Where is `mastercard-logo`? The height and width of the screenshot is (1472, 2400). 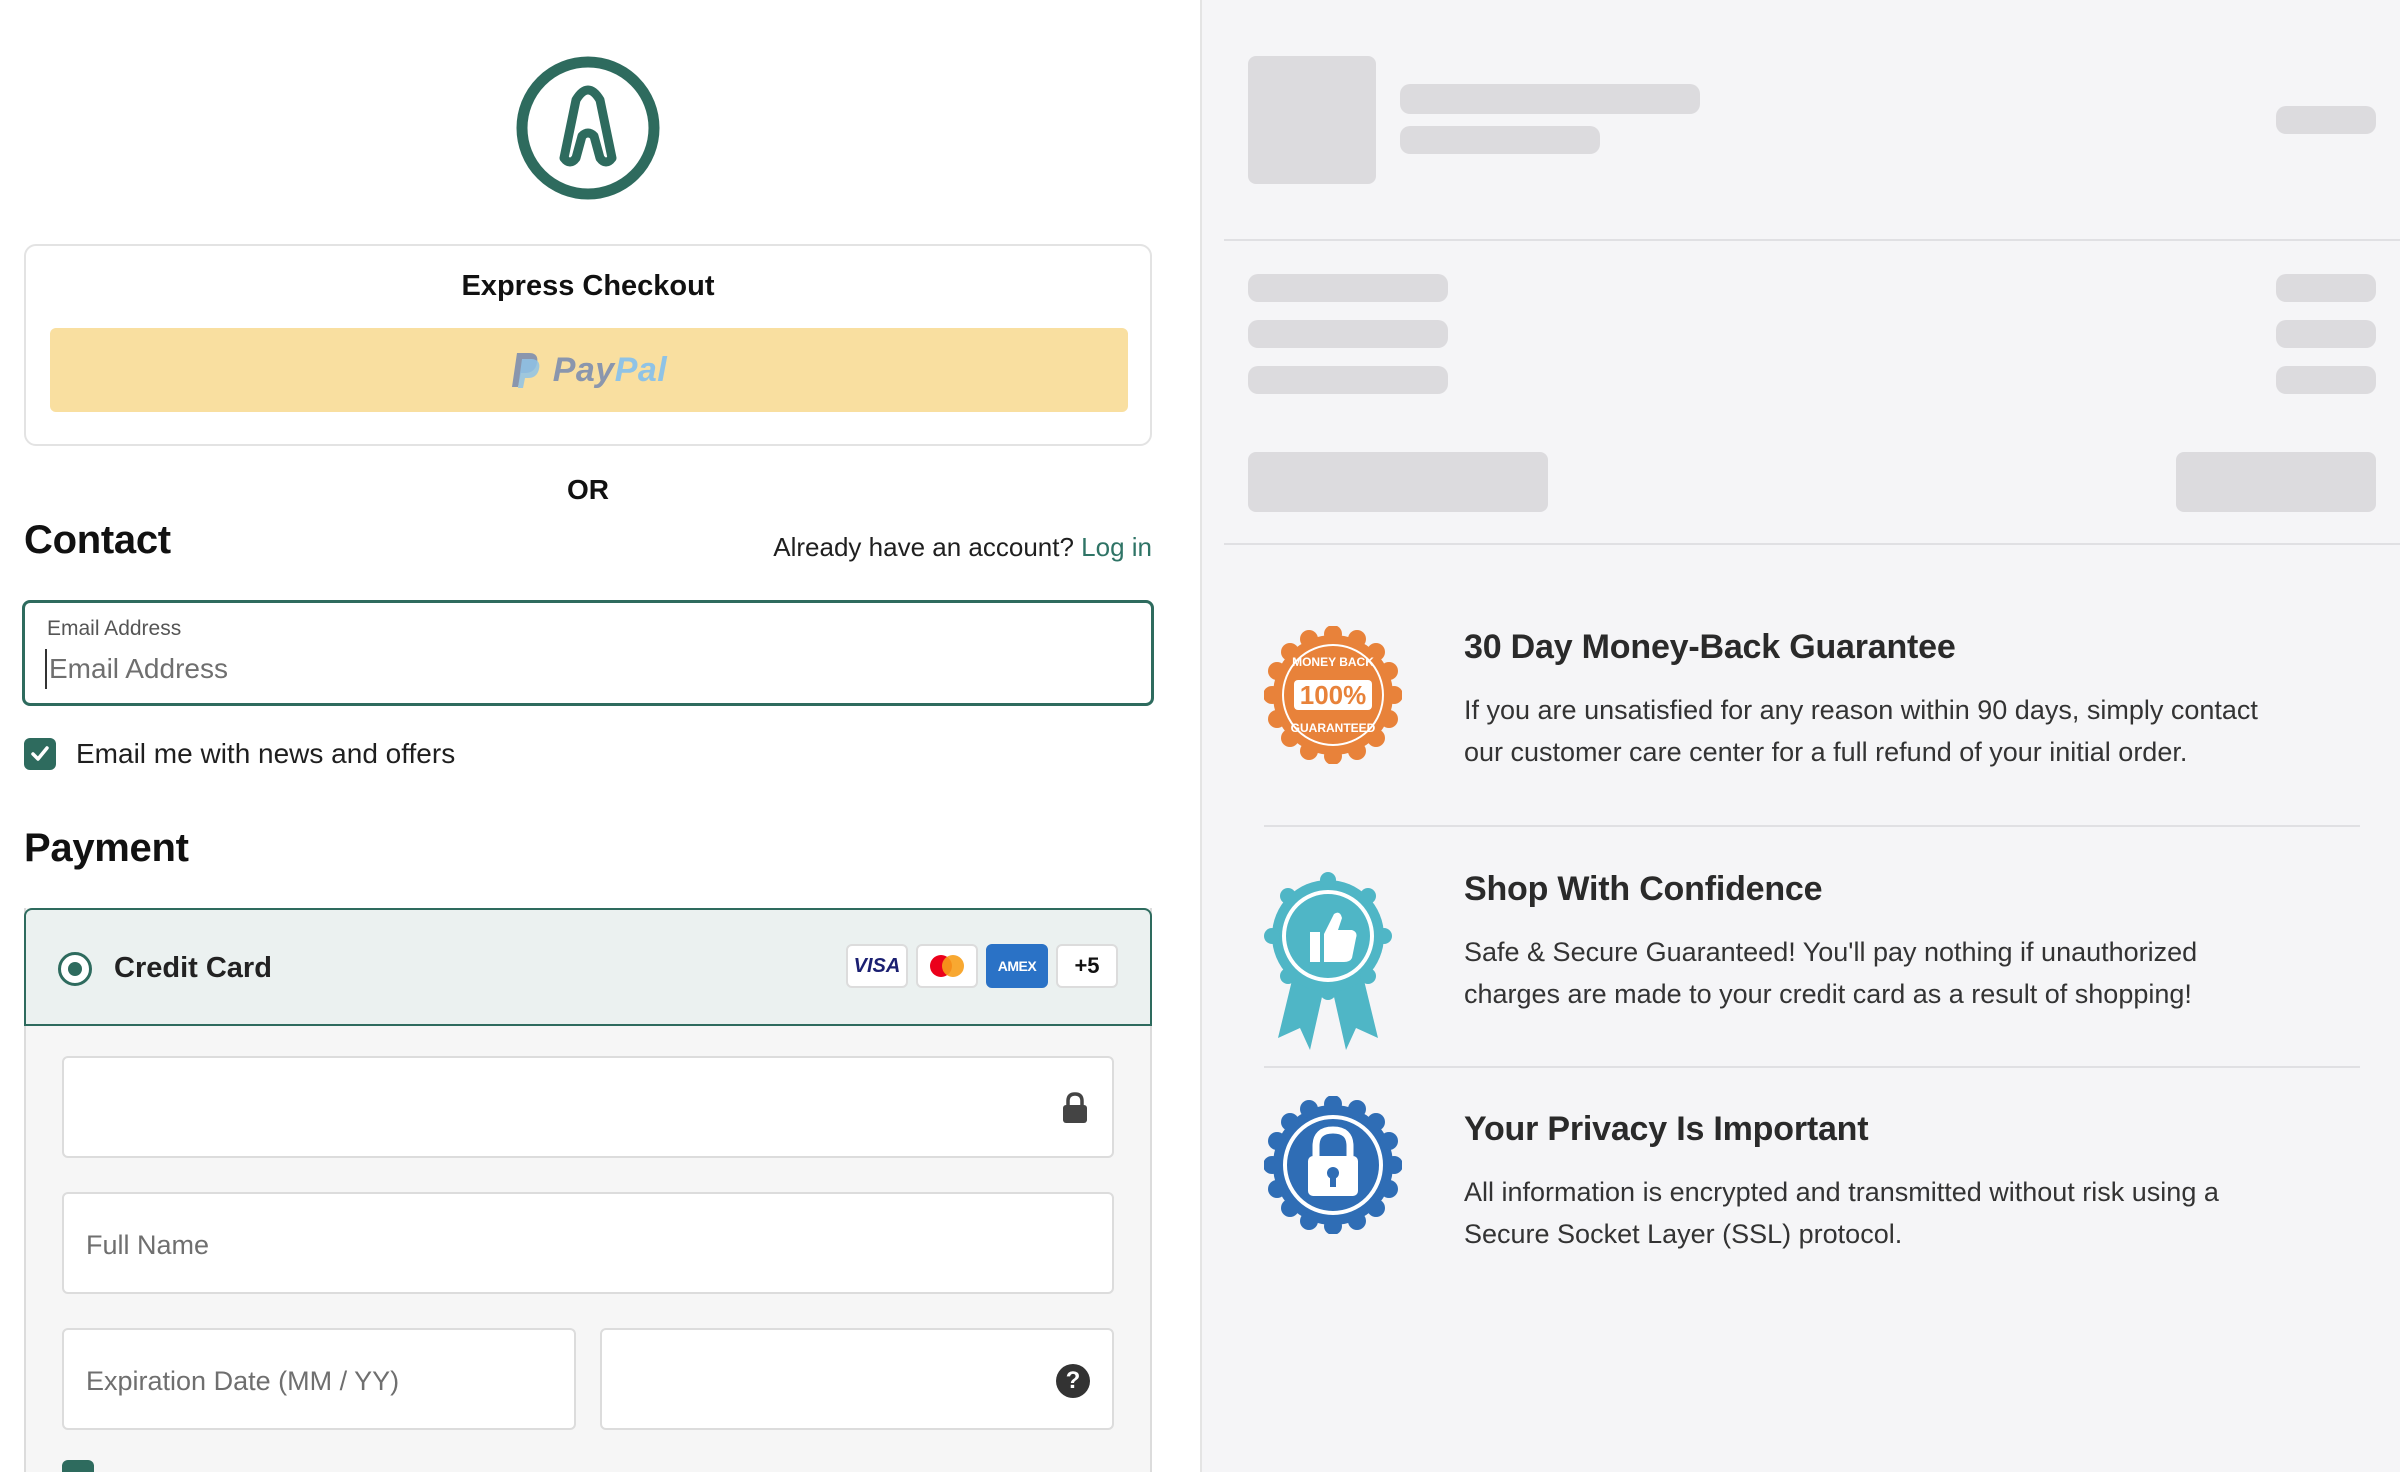 mastercard-logo is located at coordinates (947, 966).